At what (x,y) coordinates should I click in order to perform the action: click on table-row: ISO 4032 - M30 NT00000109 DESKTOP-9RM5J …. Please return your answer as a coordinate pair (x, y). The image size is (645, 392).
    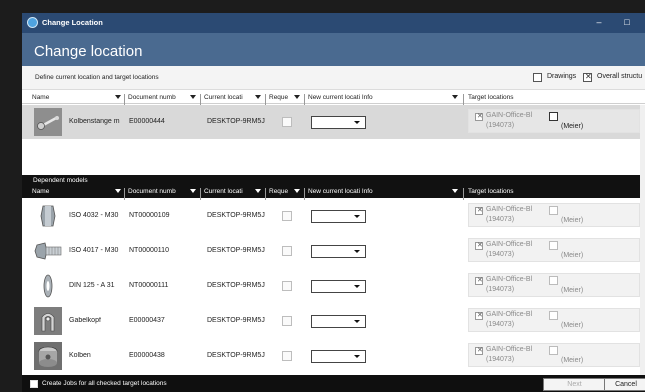
    Looking at the image, I should click on (333, 216).